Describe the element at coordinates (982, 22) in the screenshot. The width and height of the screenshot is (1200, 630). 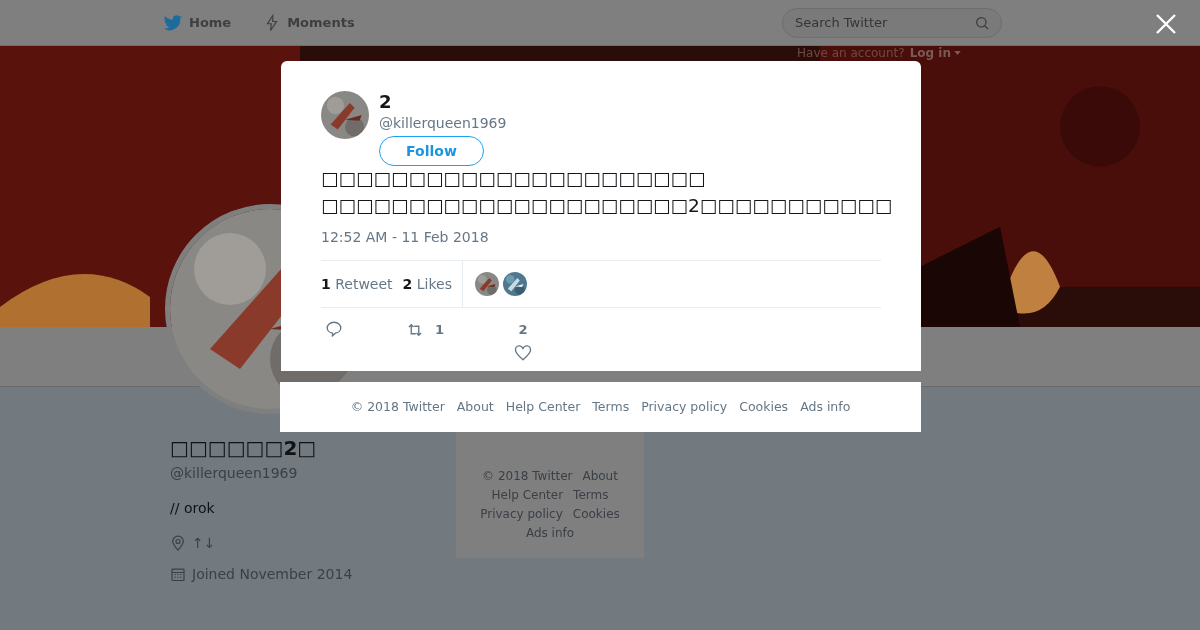
I see `search-icon` at that location.